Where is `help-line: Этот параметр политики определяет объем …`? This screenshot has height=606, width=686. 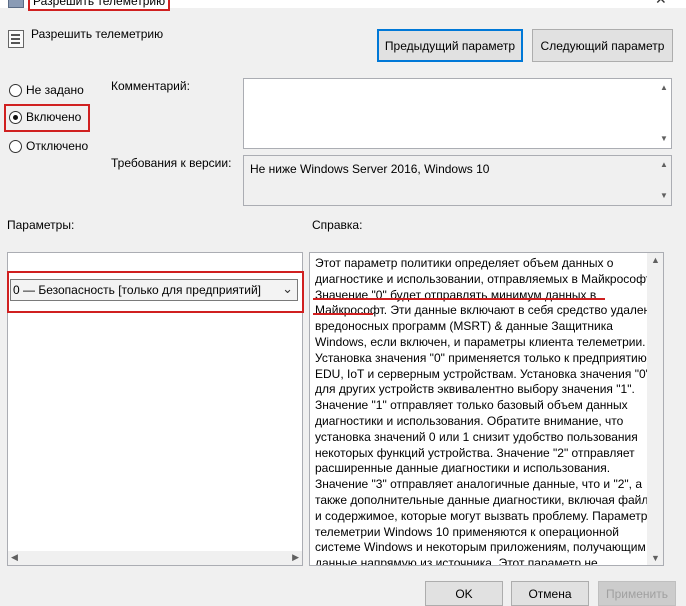 help-line: Этот параметр политики определяет объем … is located at coordinates (464, 263).